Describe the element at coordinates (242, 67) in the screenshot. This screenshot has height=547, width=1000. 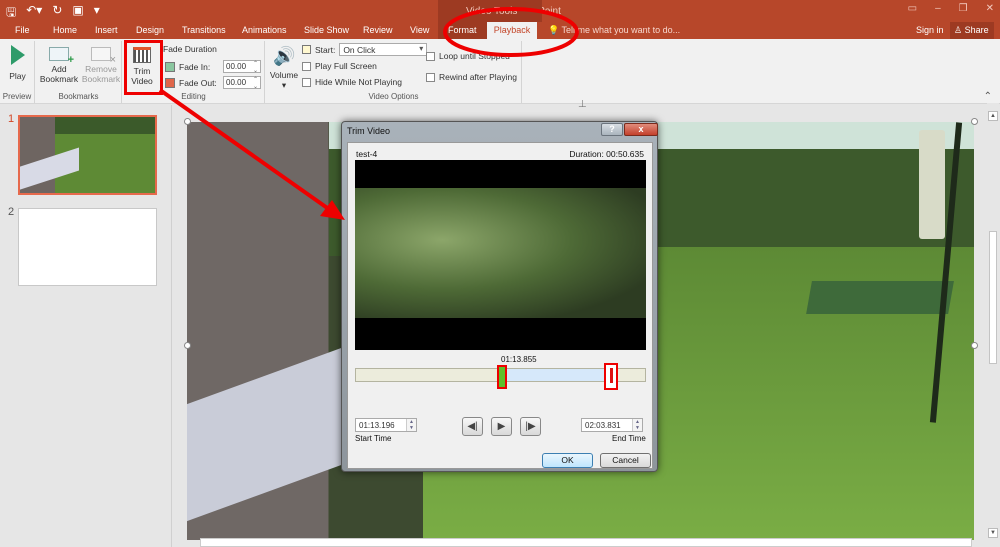
I see `fade-in-spinner: 00.00` at that location.